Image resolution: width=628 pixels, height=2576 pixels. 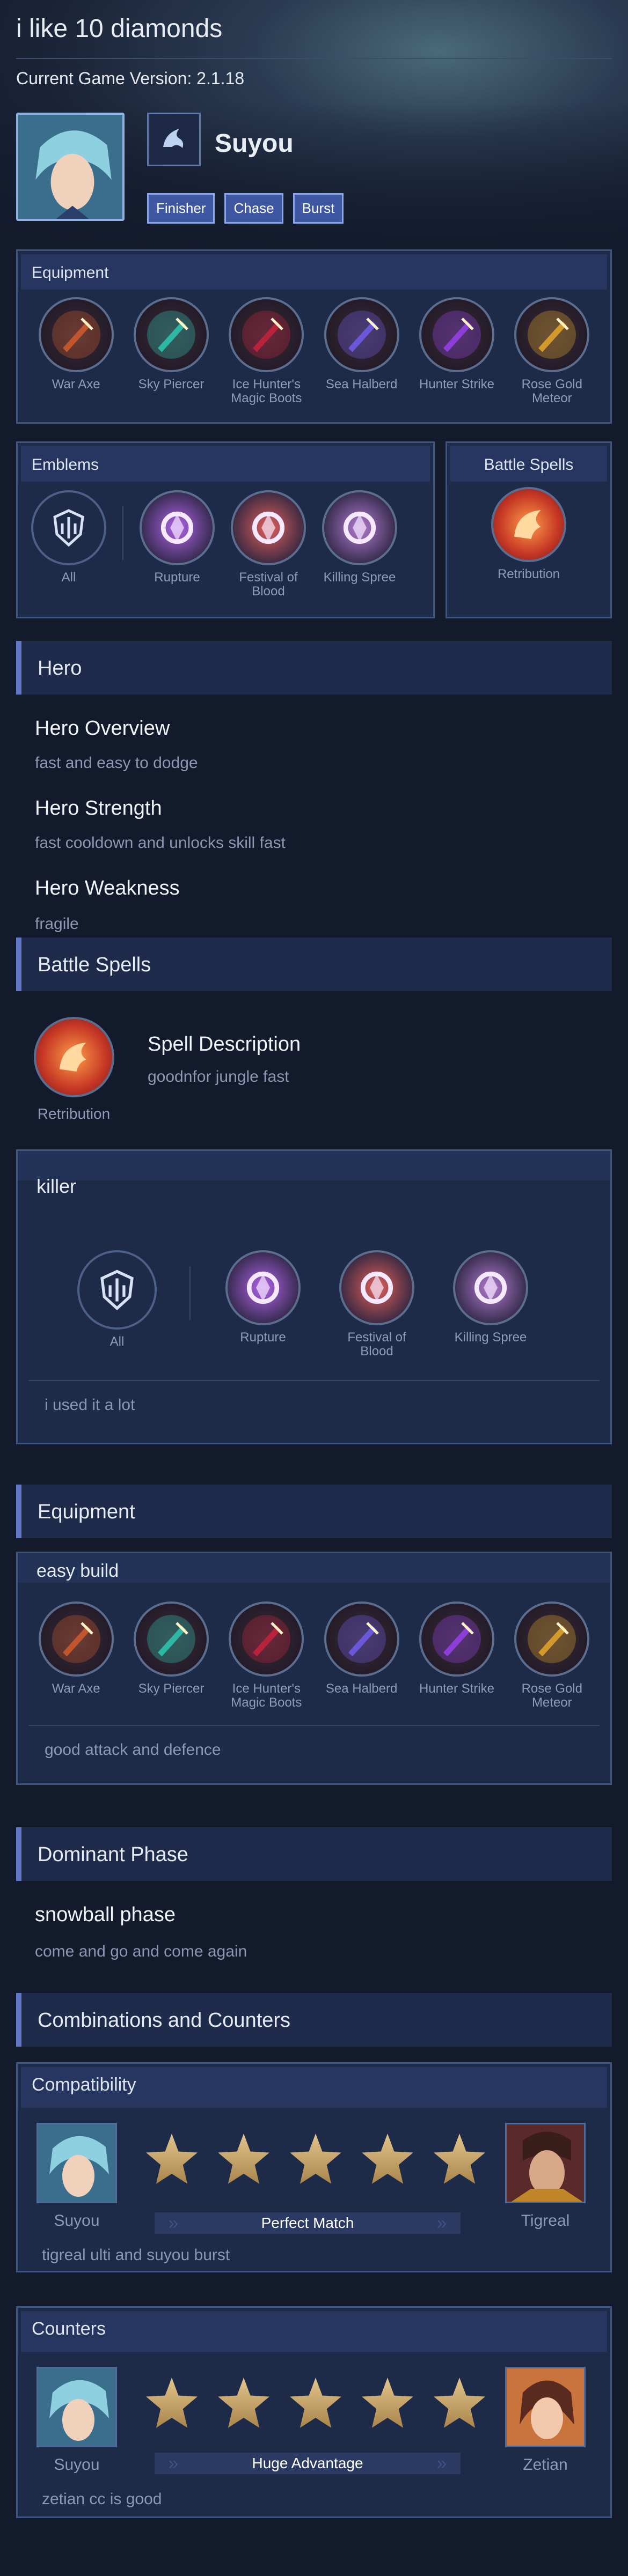 I want to click on emblem-card-note: i used it a lot, so click(x=90, y=1405).